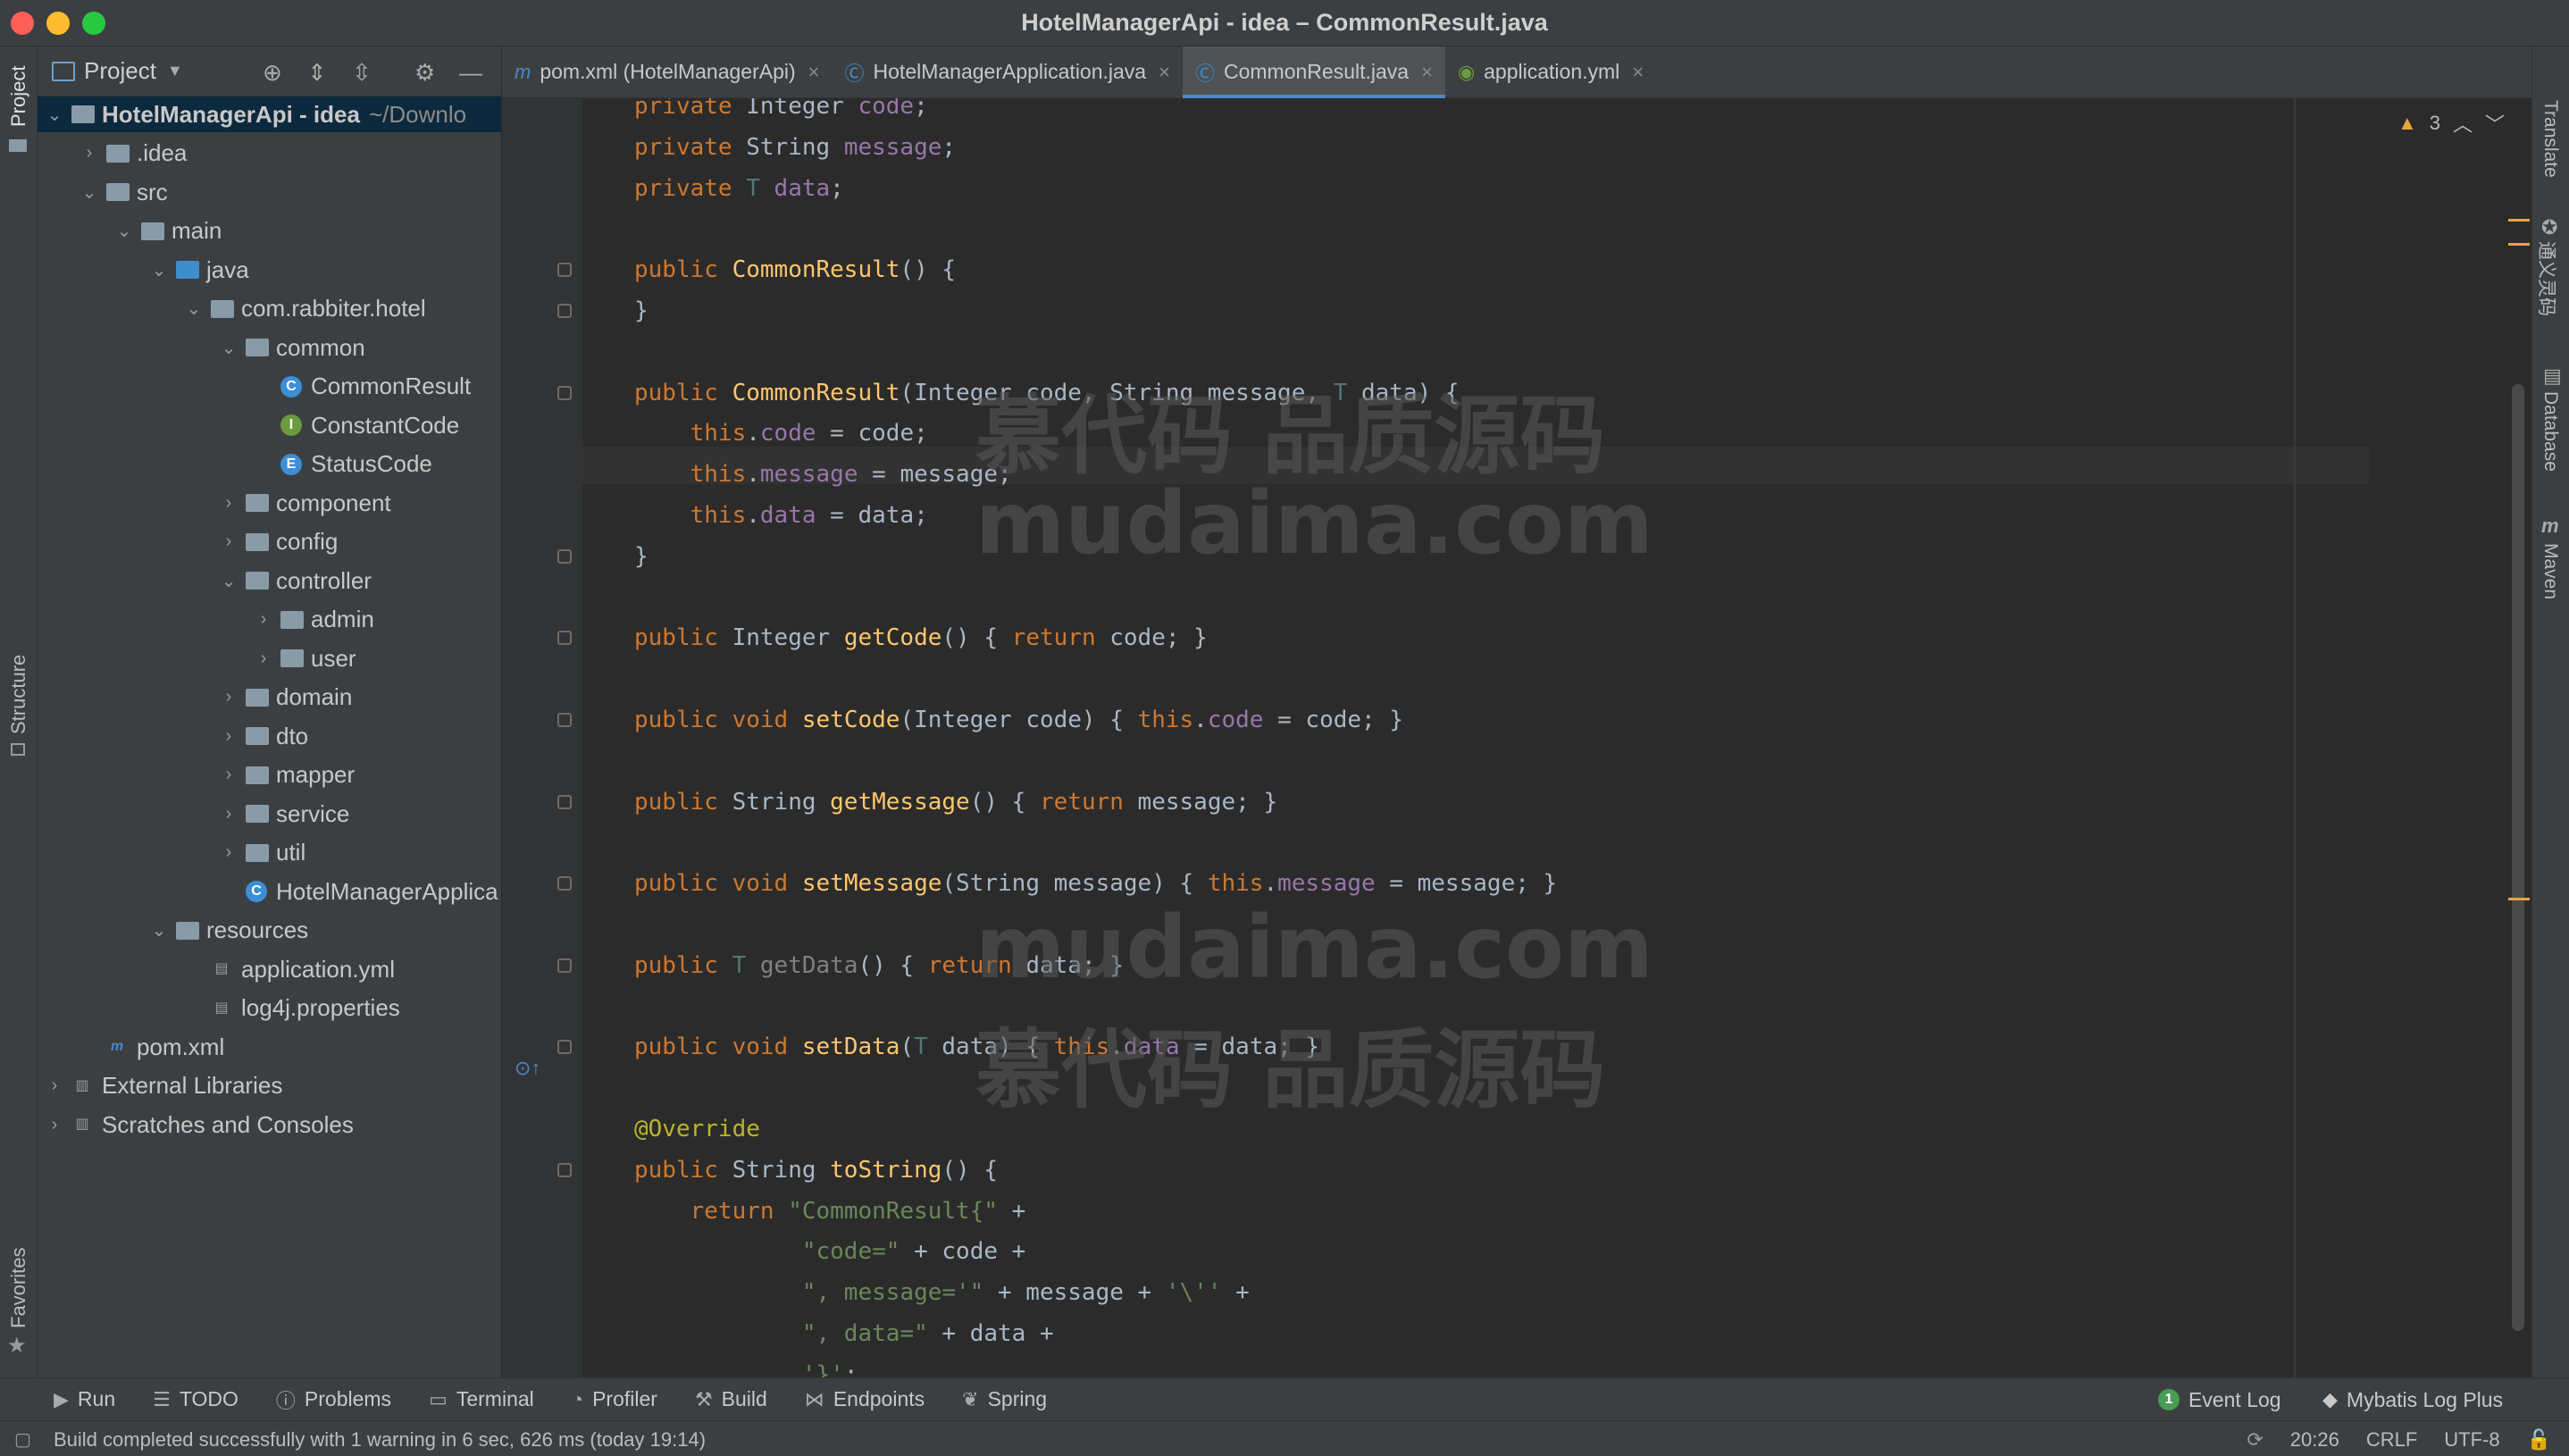 This screenshot has width=2569, height=1456. What do you see at coordinates (424, 73) in the screenshot?
I see `gear-icon: ⚙` at bounding box center [424, 73].